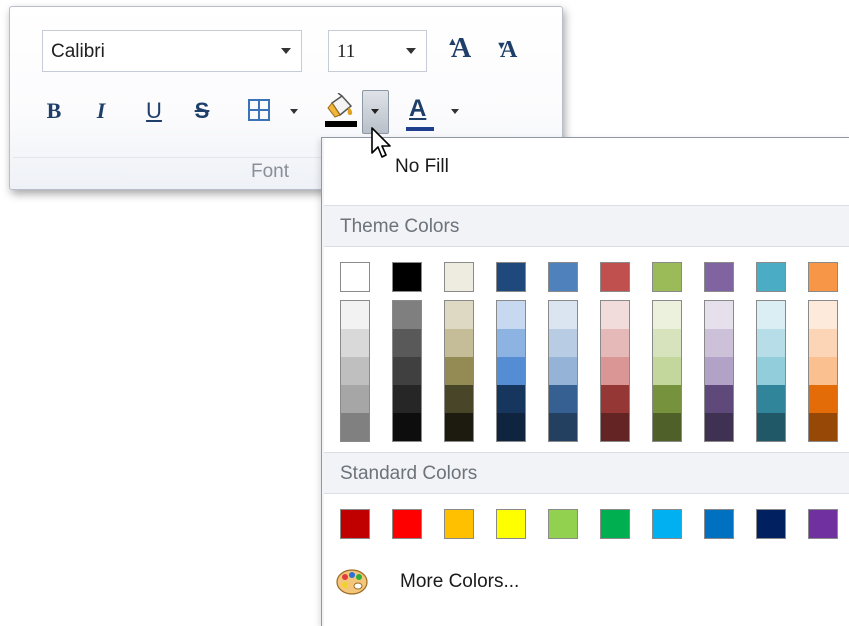 The height and width of the screenshot is (626, 849). What do you see at coordinates (341, 110) in the screenshot?
I see `fill-color-icon` at bounding box center [341, 110].